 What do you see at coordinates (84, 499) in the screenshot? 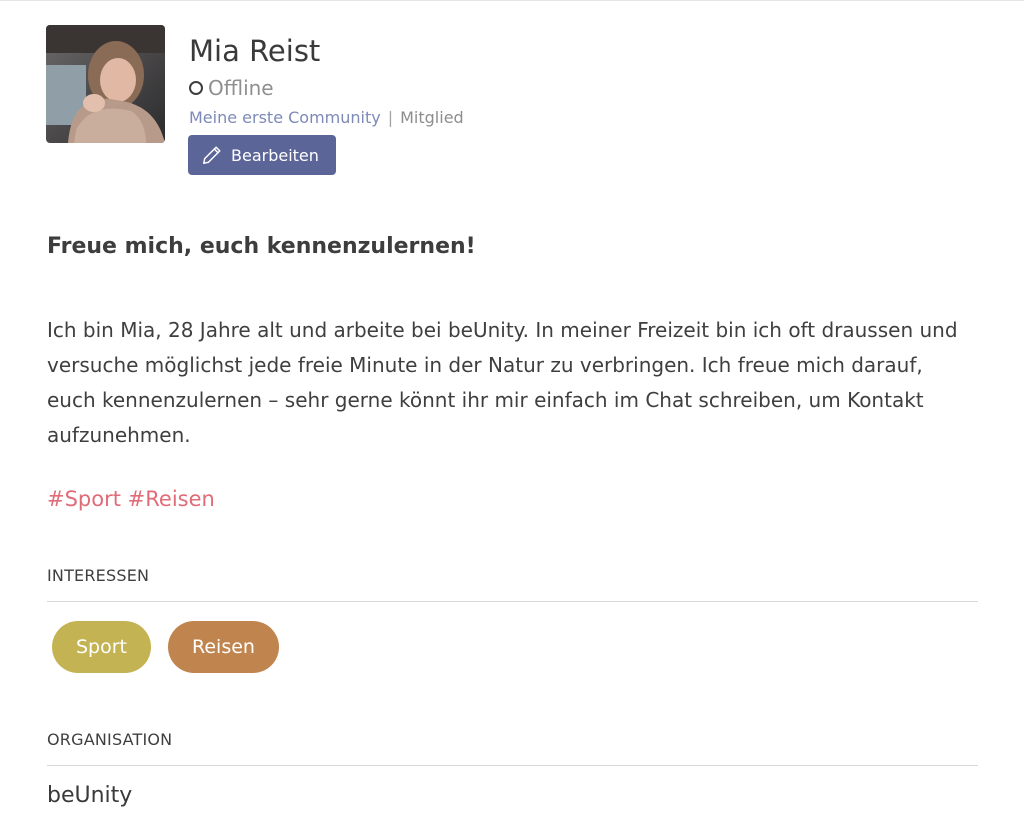
I see `hashtag-sport: #Sport` at bounding box center [84, 499].